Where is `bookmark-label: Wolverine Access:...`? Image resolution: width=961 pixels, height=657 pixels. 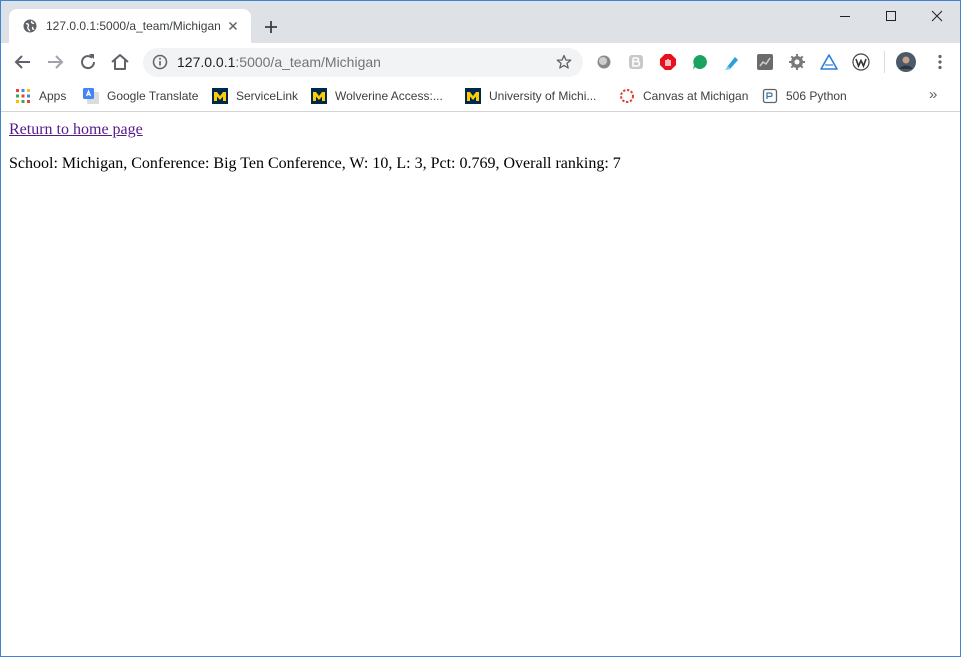
bookmark-label: Wolverine Access:... is located at coordinates (389, 96).